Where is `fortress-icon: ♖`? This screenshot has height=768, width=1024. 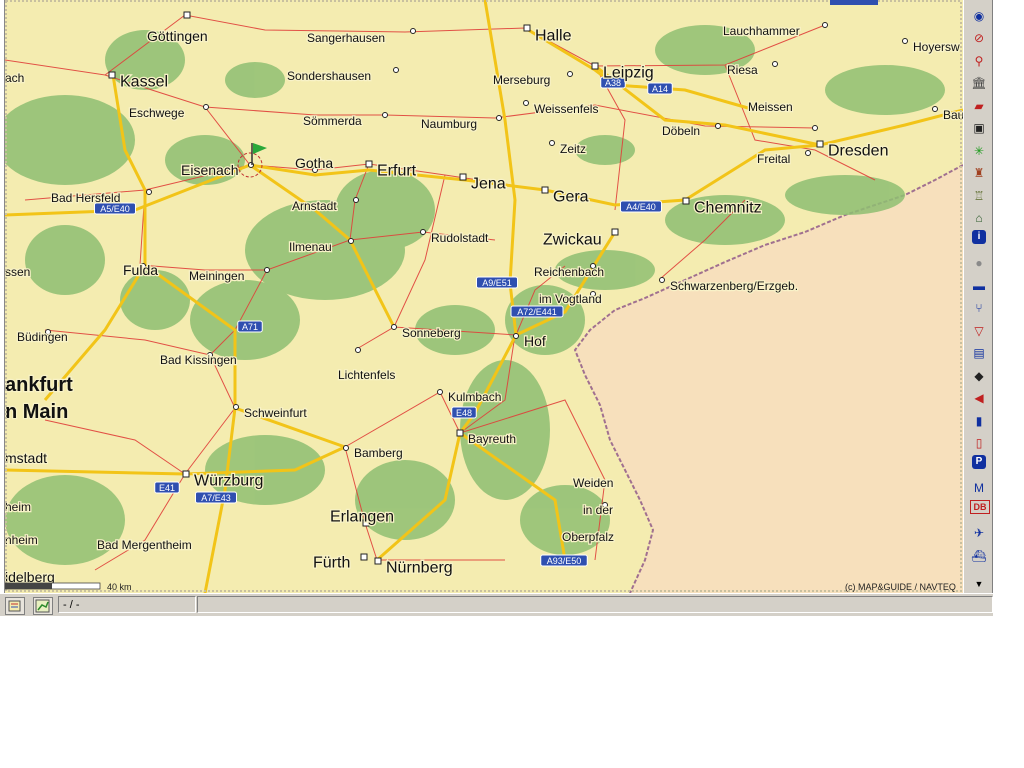 fortress-icon: ♖ is located at coordinates (979, 195).